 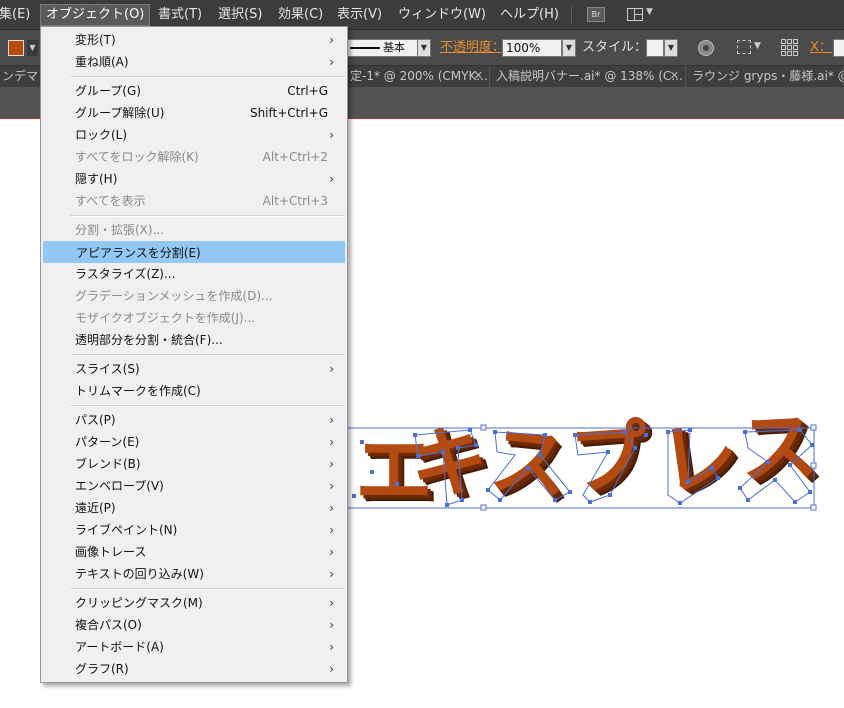 What do you see at coordinates (671, 48) in the screenshot?
I see `style-dropdown-button: ▼` at bounding box center [671, 48].